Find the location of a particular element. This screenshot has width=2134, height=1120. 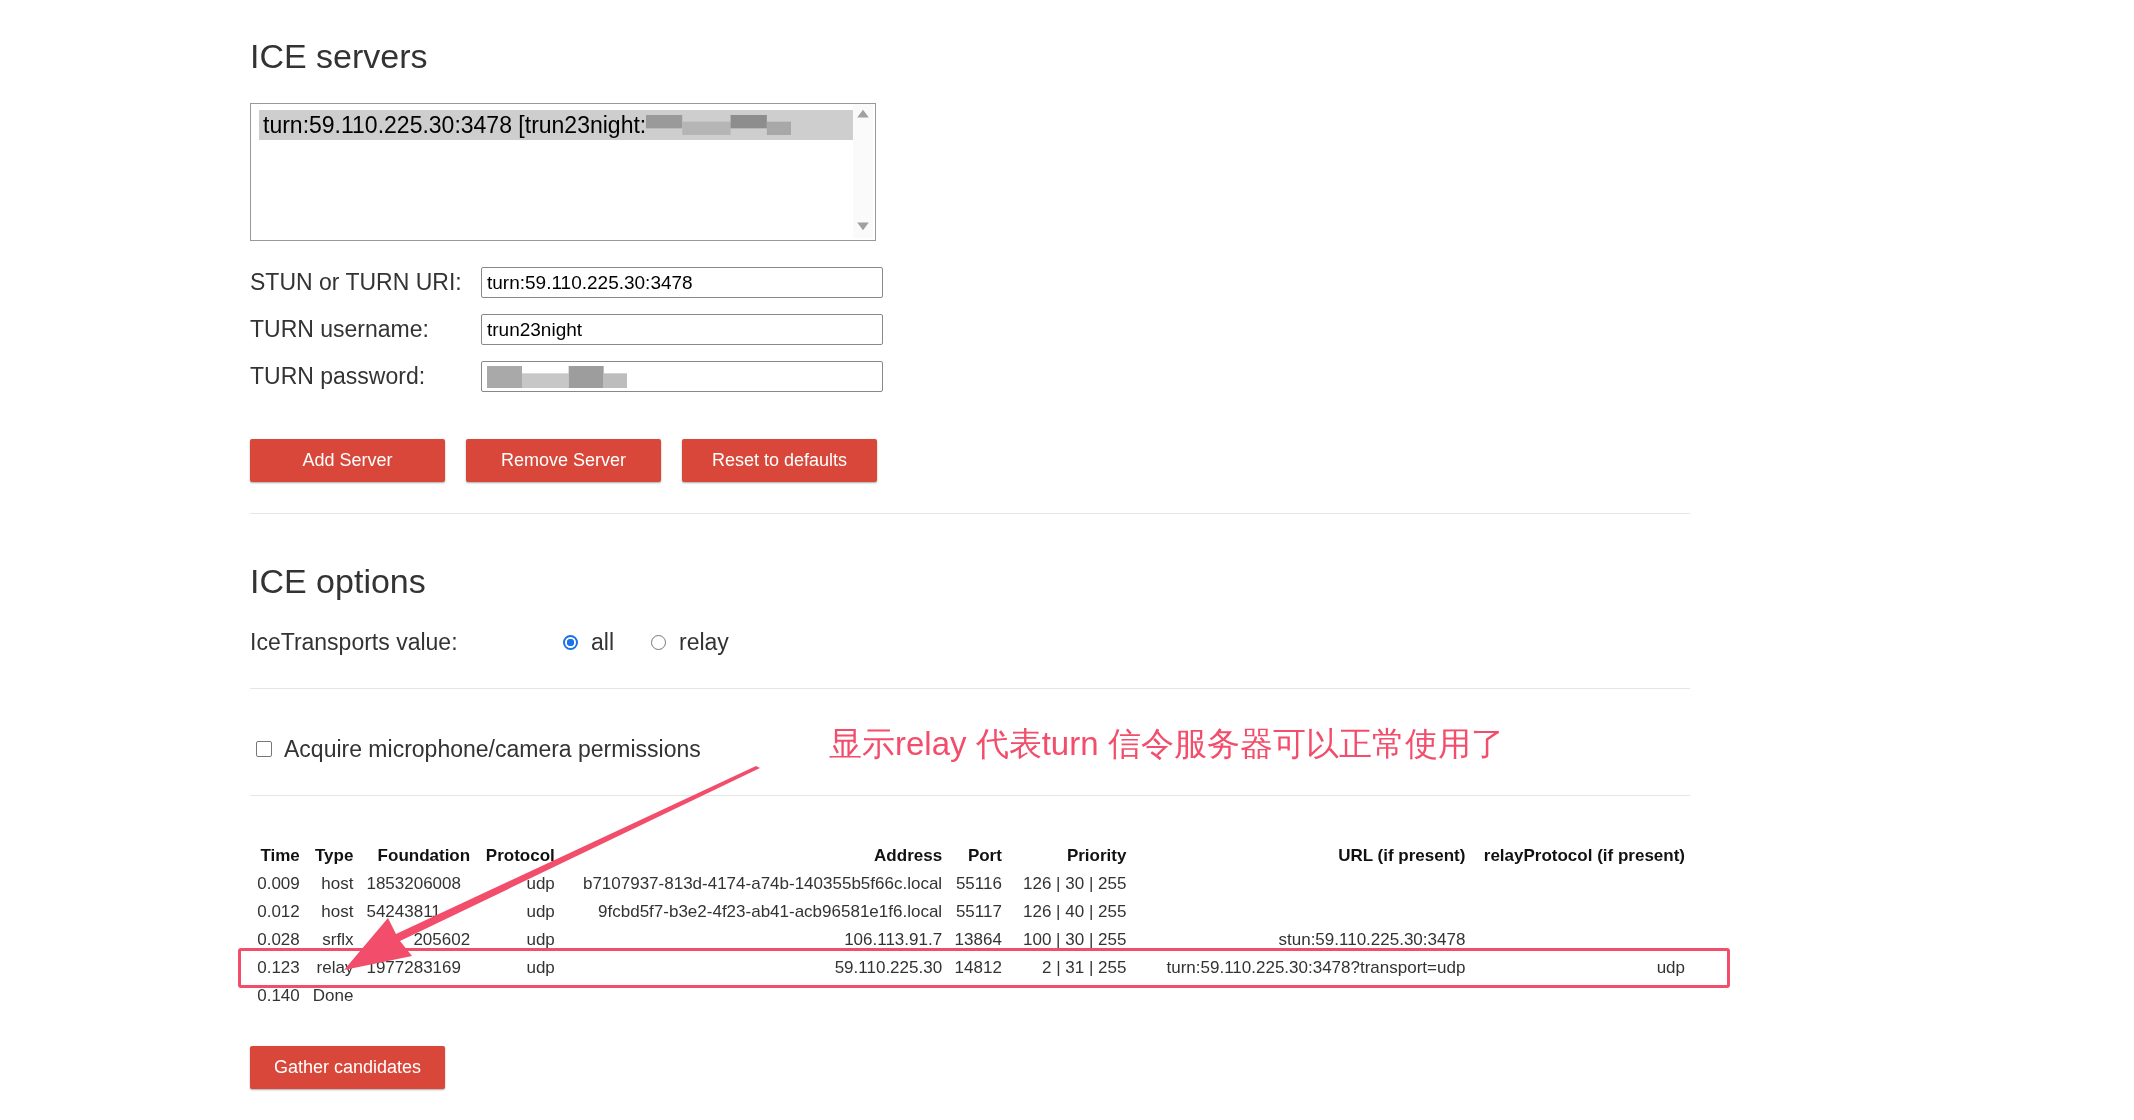

table-cell-text: turn:59.110.225.30:3478?transport=udp is located at coordinates (1316, 968).